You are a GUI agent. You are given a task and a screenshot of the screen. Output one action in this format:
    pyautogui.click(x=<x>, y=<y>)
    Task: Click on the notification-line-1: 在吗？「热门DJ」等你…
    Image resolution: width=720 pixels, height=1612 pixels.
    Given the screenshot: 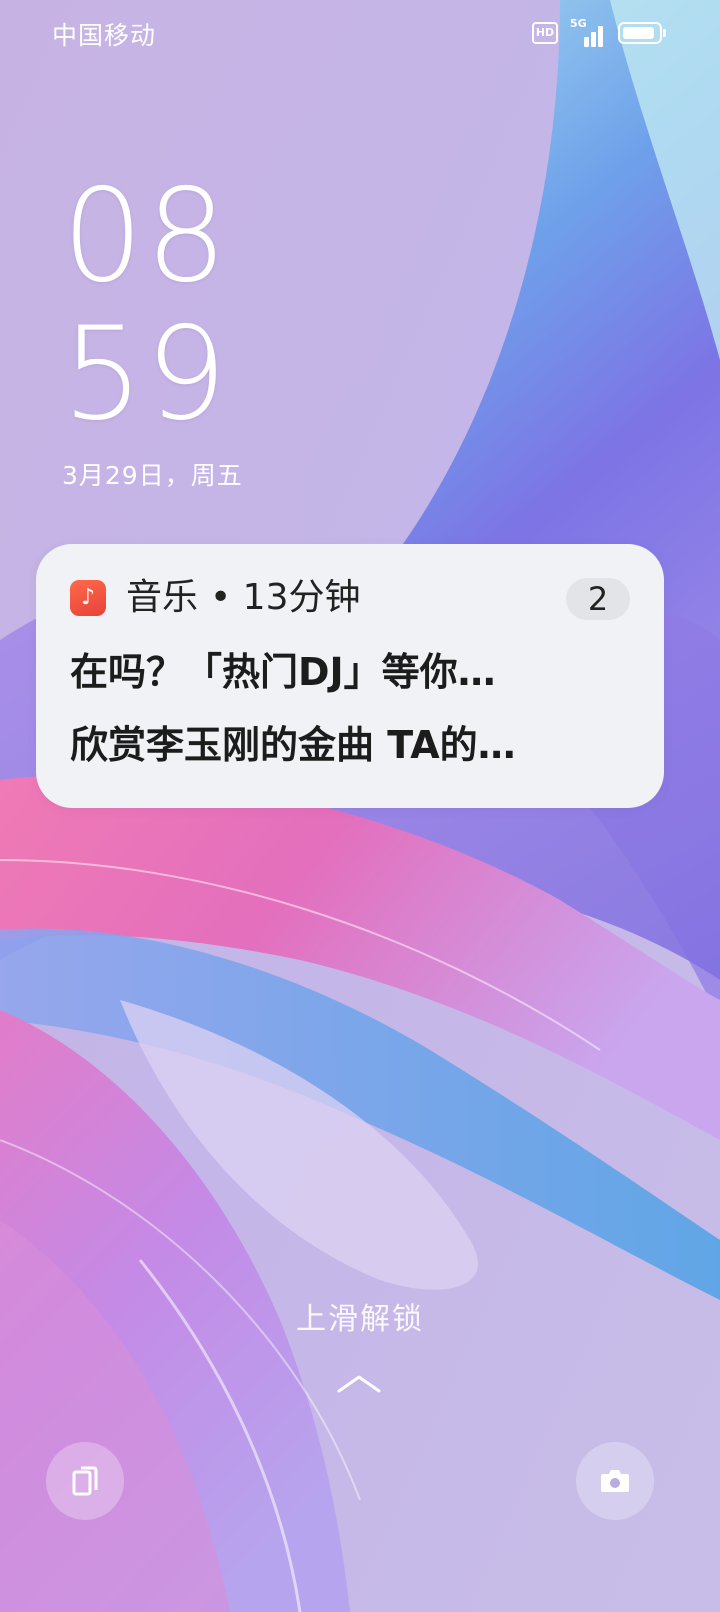 What is the action you would take?
    pyautogui.click(x=283, y=672)
    